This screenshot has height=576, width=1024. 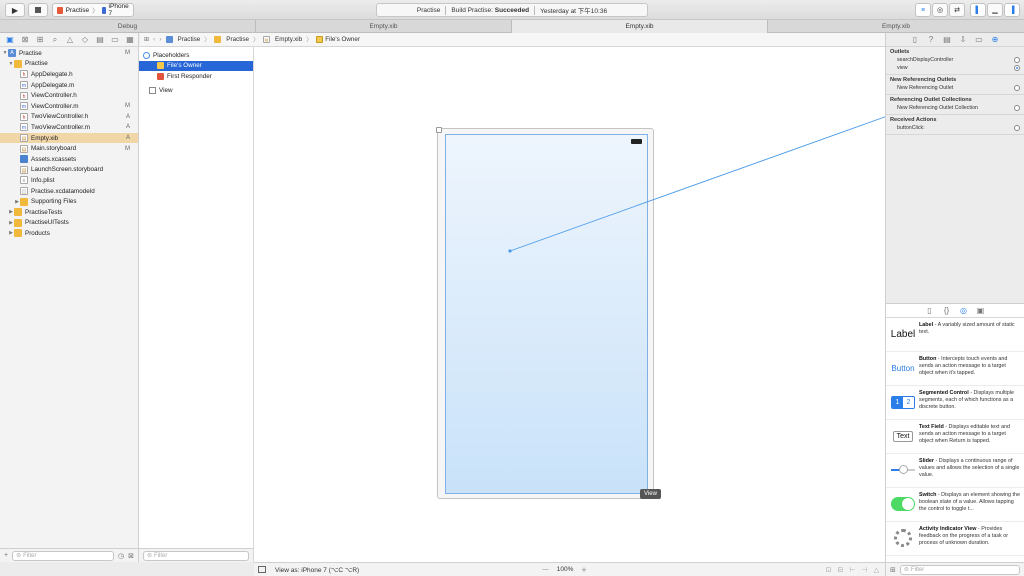 I want to click on back-icon: ‹, so click(x=154, y=39).